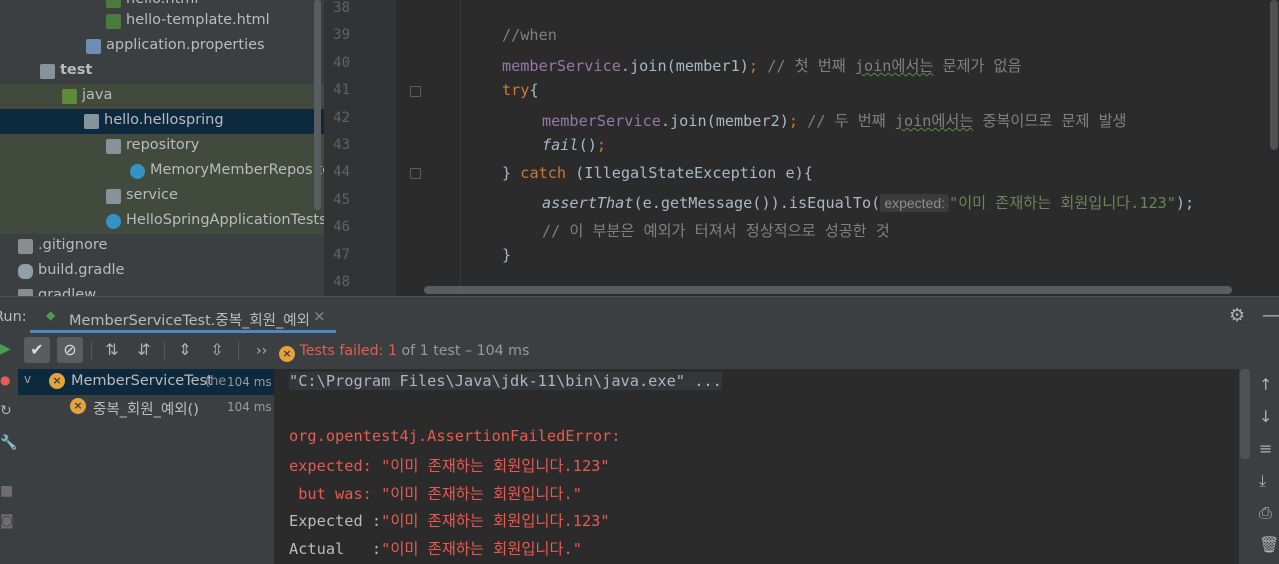 This screenshot has width=1279, height=564. What do you see at coordinates (319, 316) in the screenshot?
I see `close-icon: ×` at bounding box center [319, 316].